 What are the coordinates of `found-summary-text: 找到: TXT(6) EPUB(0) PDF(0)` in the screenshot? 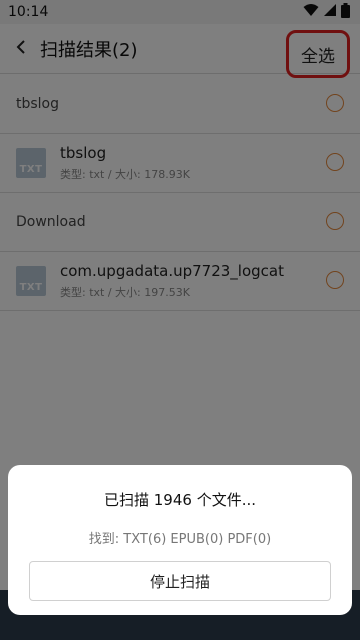 It's located at (180, 539).